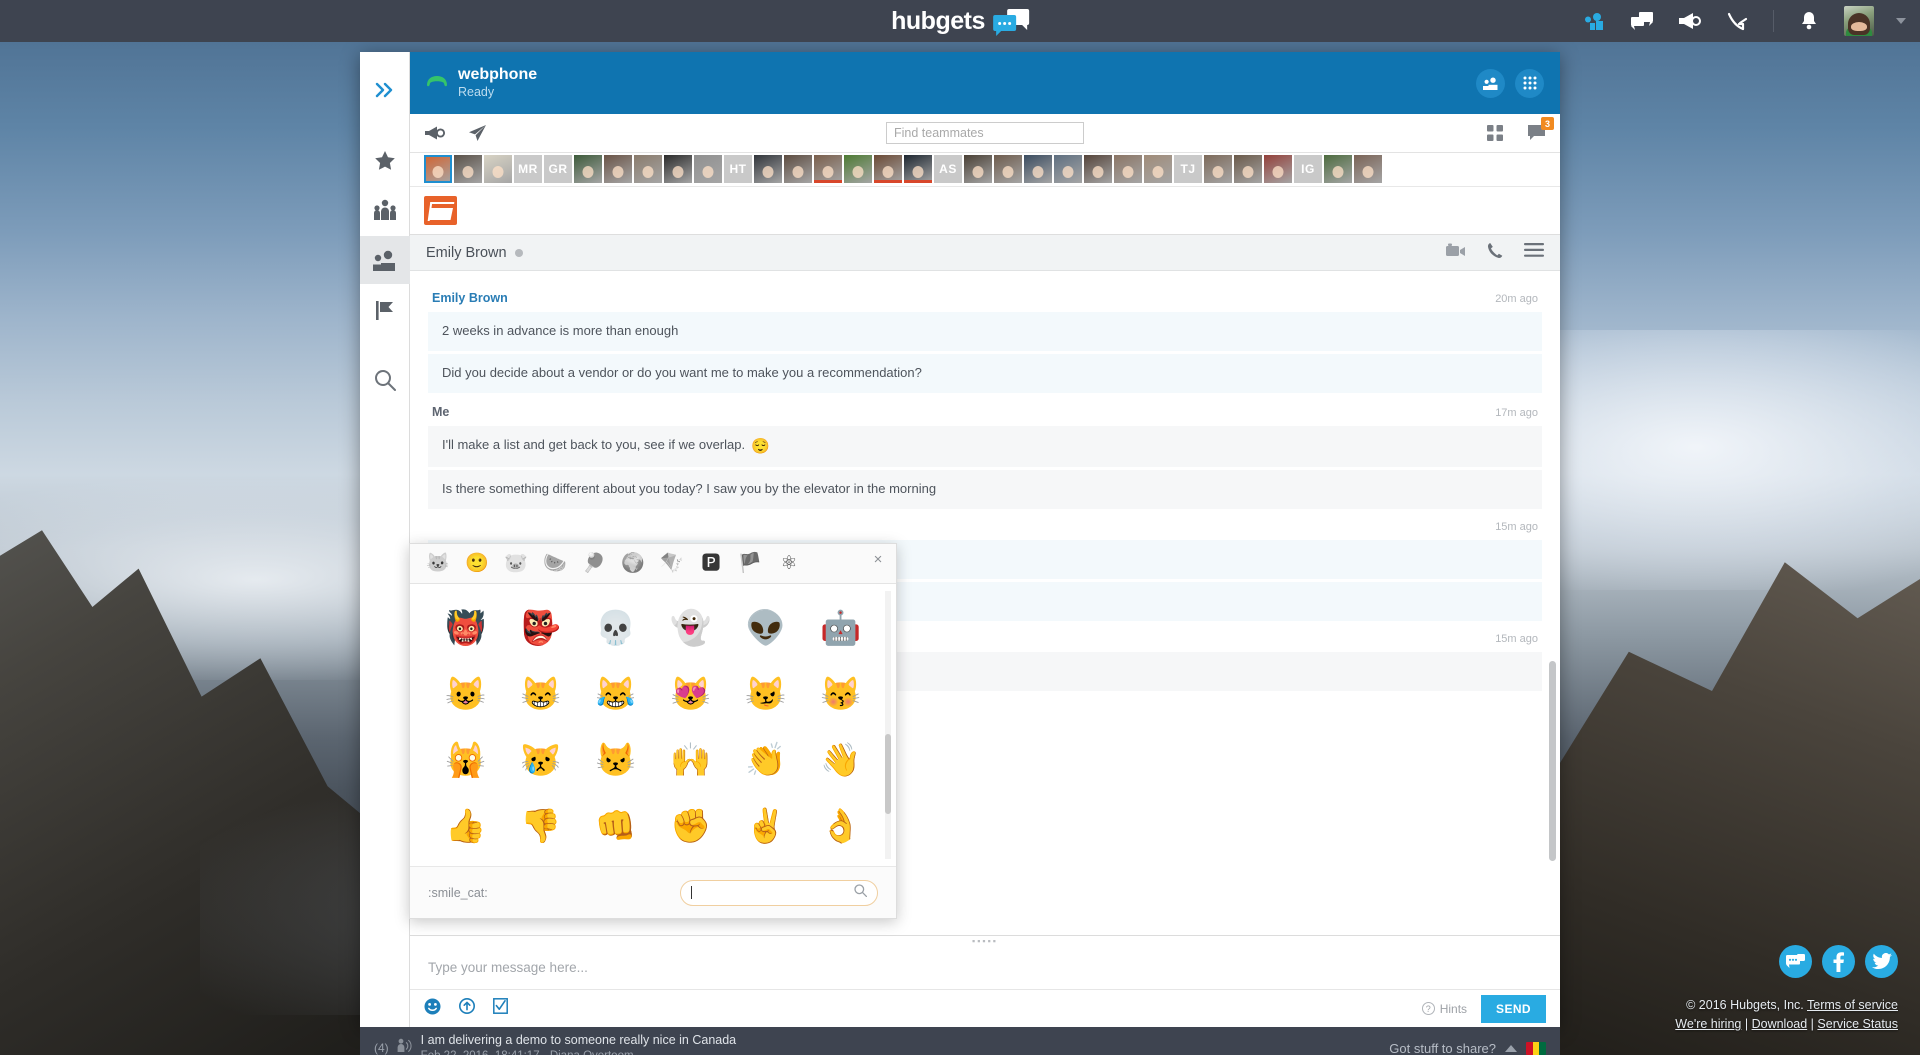 The height and width of the screenshot is (1055, 1920). What do you see at coordinates (773, 892) in the screenshot?
I see `emoji-search-input` at bounding box center [773, 892].